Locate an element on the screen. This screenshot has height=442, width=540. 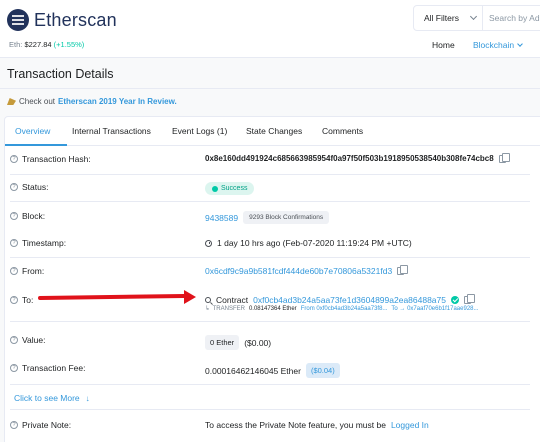
tab-comments: Comments is located at coordinates (342, 131).